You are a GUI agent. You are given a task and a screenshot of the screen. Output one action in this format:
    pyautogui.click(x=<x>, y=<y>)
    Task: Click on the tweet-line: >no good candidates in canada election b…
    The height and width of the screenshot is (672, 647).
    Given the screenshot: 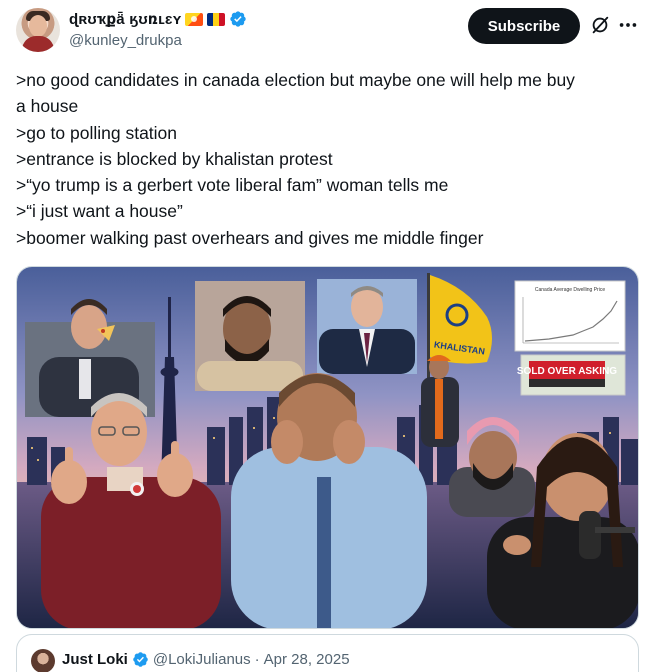 What is the action you would take?
    pyautogui.click(x=295, y=80)
    